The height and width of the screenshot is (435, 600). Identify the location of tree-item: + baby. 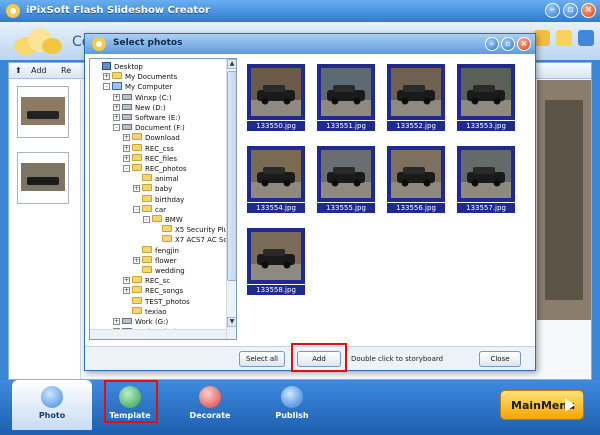
(152, 189).